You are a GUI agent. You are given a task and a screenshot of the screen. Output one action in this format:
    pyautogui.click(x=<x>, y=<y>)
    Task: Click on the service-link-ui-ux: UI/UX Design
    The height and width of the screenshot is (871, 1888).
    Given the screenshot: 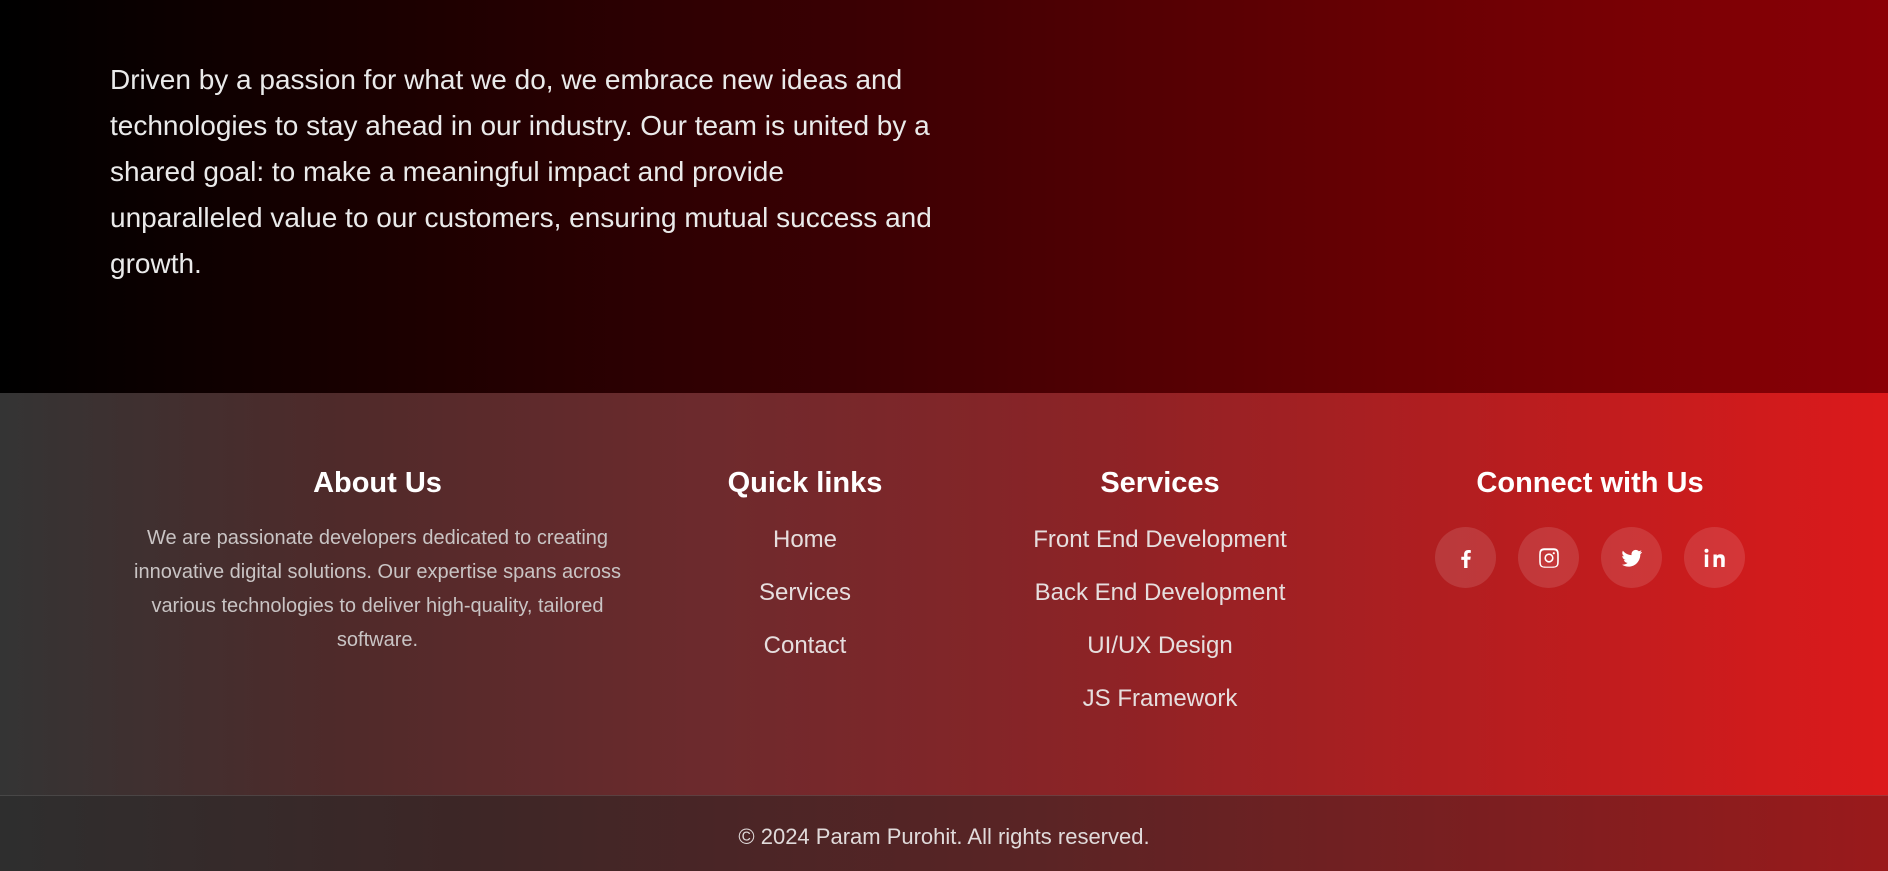 What is the action you would take?
    pyautogui.click(x=1159, y=645)
    